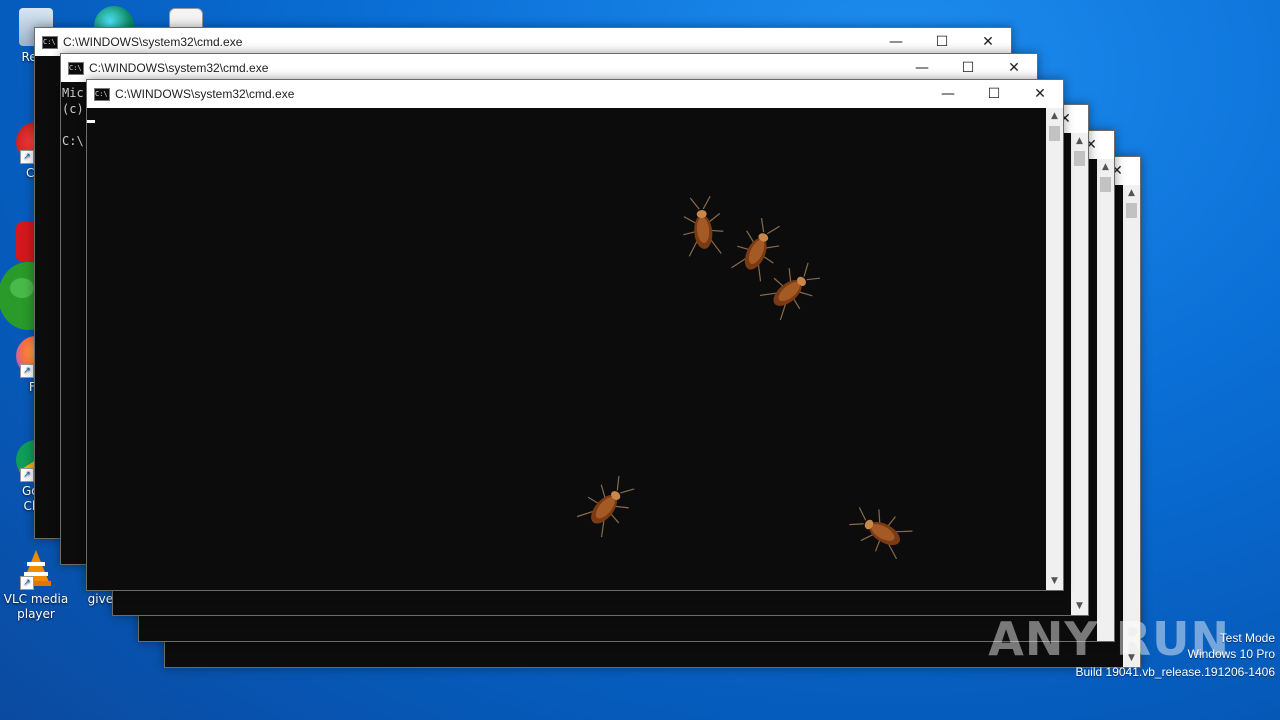 The height and width of the screenshot is (720, 1280). What do you see at coordinates (1175, 672) in the screenshot?
I see `build-label: Build 19041.vb_release.191206-1406` at bounding box center [1175, 672].